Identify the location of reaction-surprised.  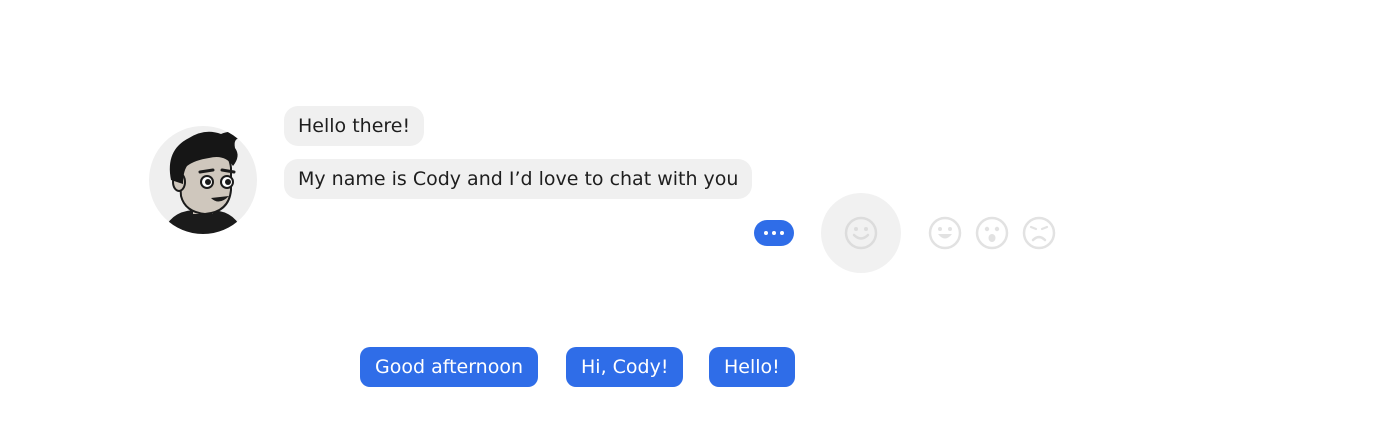
(992, 233).